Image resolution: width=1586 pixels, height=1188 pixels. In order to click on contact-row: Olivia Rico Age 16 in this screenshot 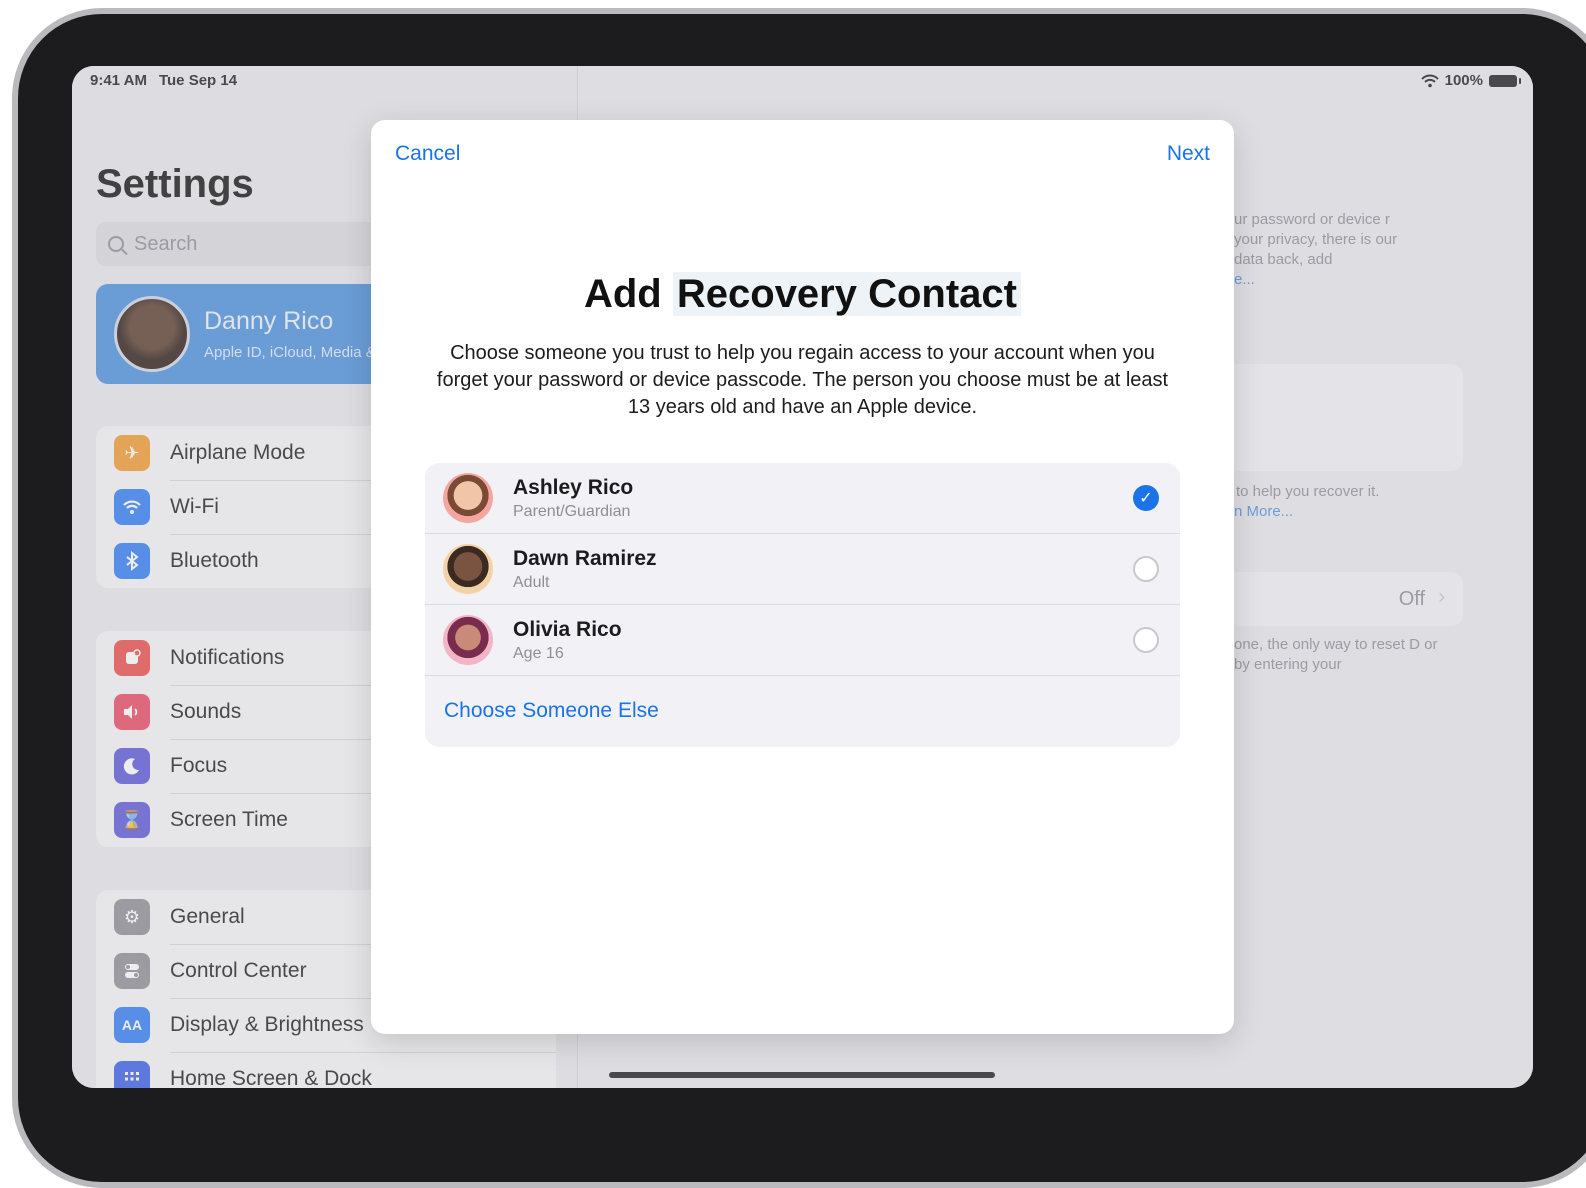, I will do `click(802, 640)`.